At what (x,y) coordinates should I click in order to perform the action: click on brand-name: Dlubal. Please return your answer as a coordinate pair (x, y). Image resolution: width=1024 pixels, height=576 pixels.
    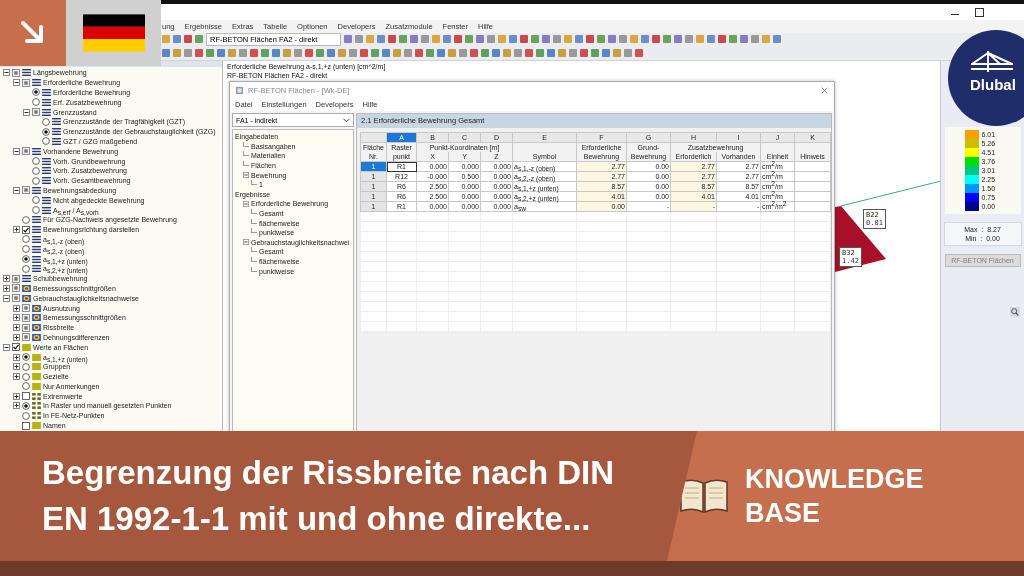
    Looking at the image, I should click on (993, 84).